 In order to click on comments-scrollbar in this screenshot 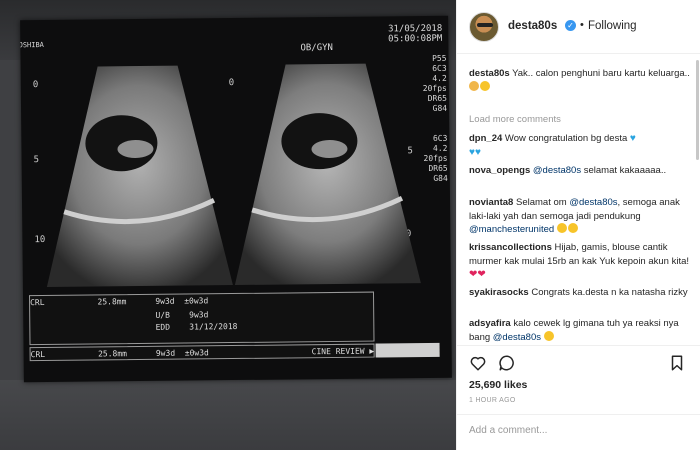, I will do `click(697, 110)`.